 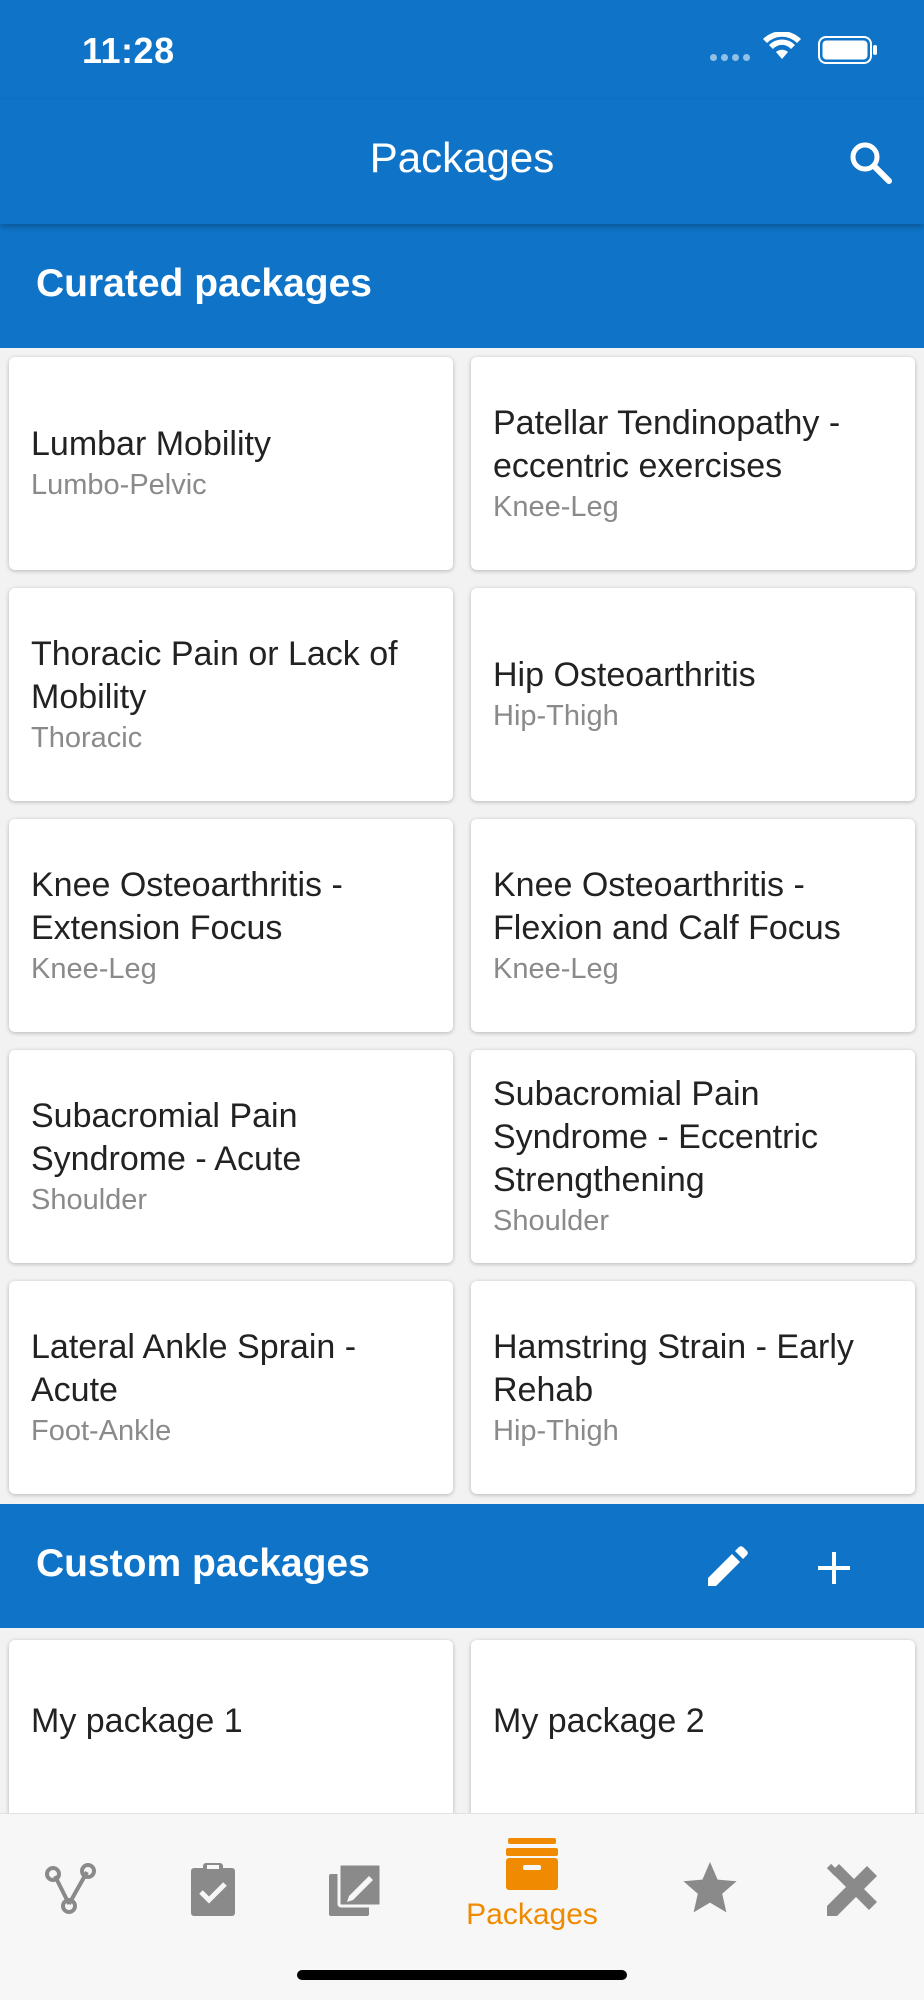 I want to click on battery-icon, so click(x=847, y=50).